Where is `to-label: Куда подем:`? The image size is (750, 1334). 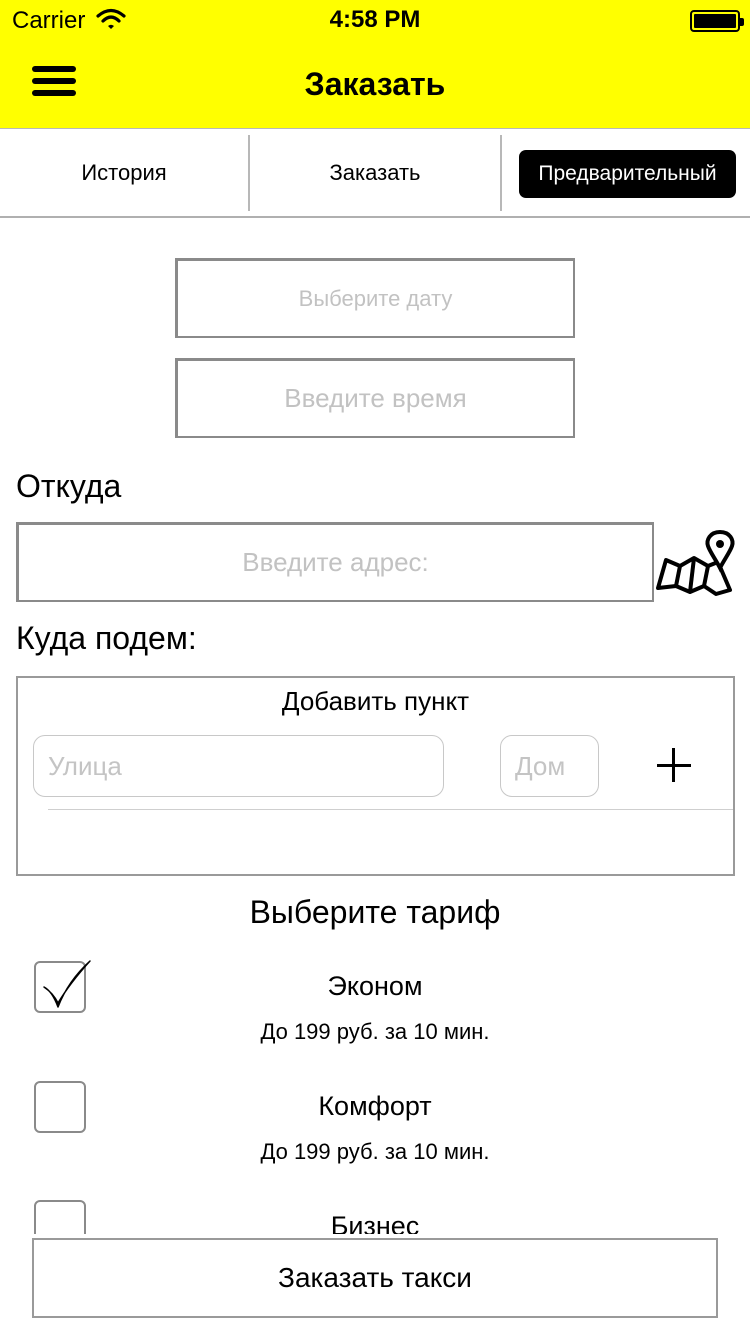
to-label: Куда подем: is located at coordinates (106, 638).